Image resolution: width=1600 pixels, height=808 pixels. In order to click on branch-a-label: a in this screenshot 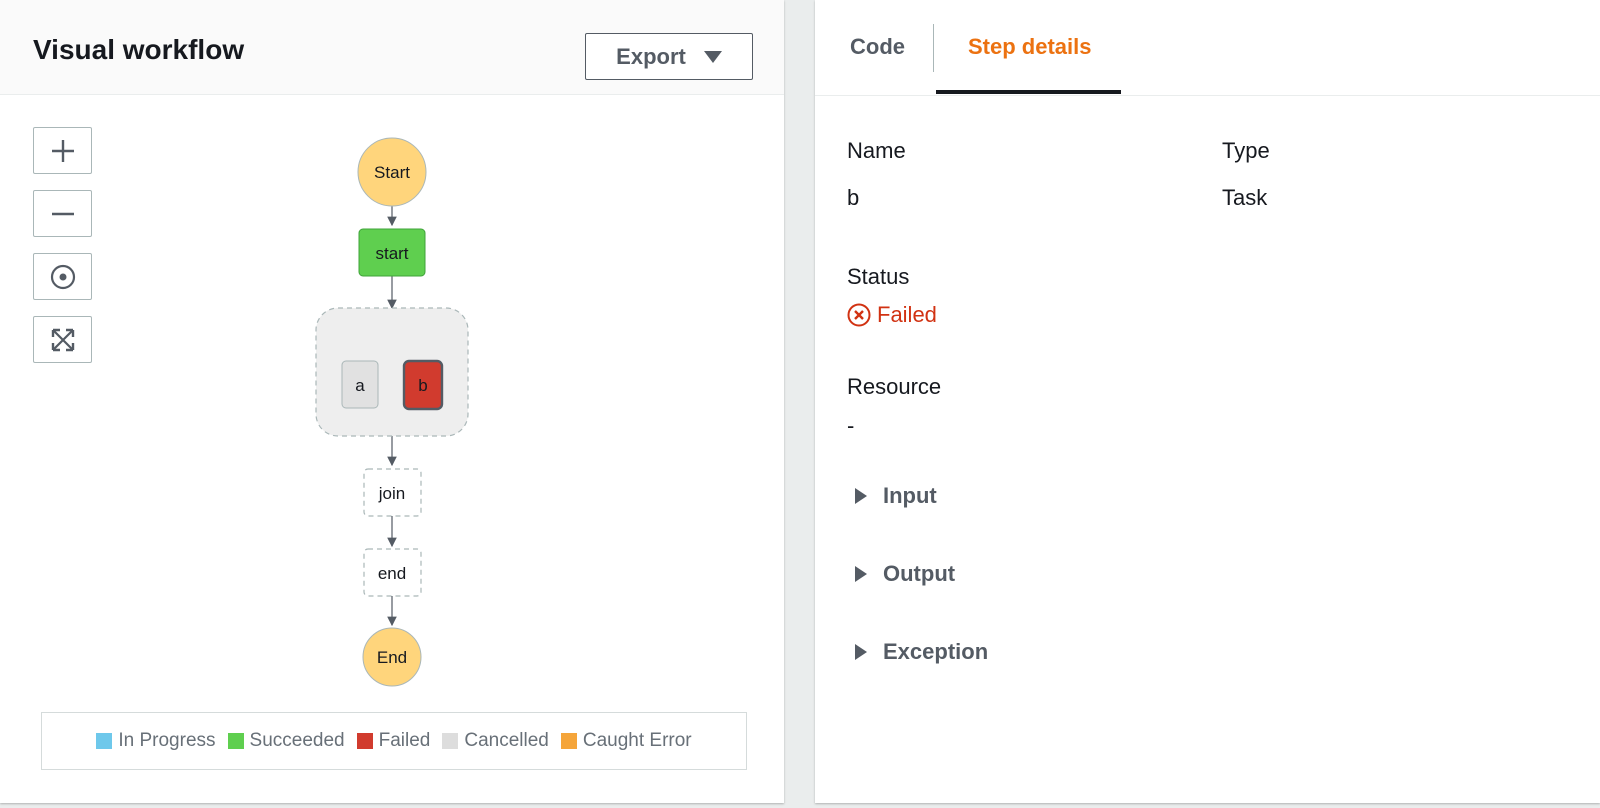, I will do `click(360, 385)`.